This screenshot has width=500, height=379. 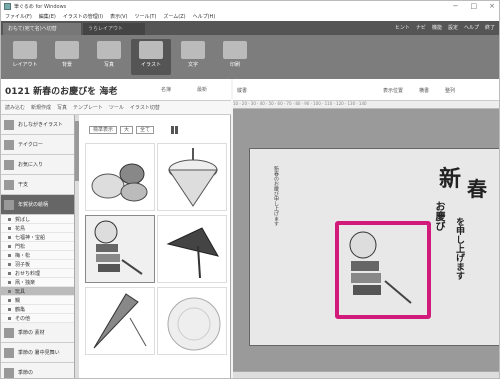 What do you see at coordinates (9, 164) in the screenshot?
I see `star-icon` at bounding box center [9, 164].